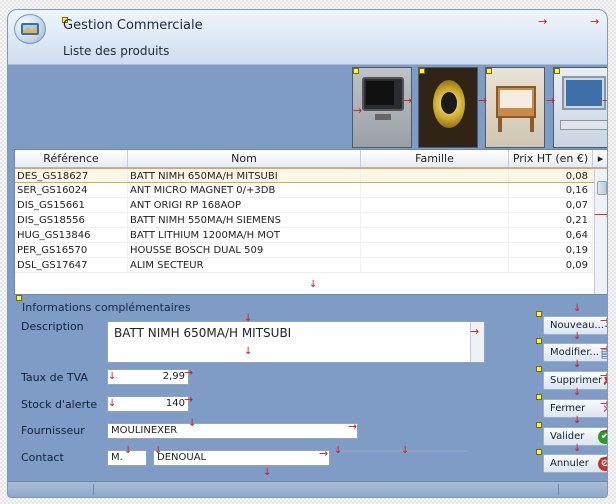 The image size is (616, 504). Describe the element at coordinates (71, 265) in the screenshot. I see `cell-reference: DSL_GS17647` at that location.